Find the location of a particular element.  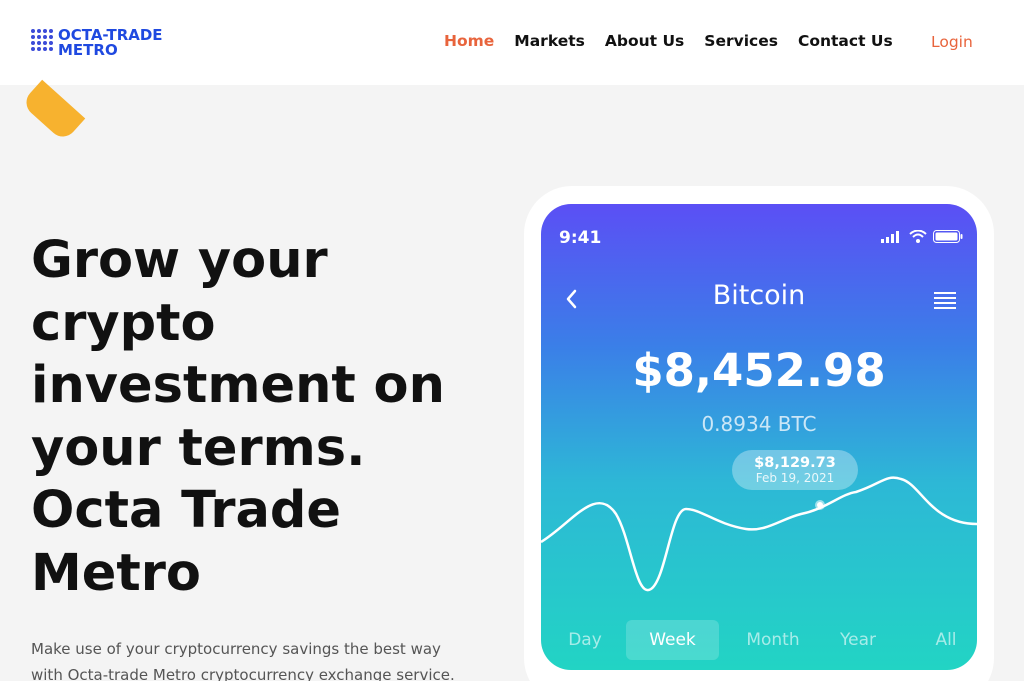

selected-point-core is located at coordinates (820, 505).